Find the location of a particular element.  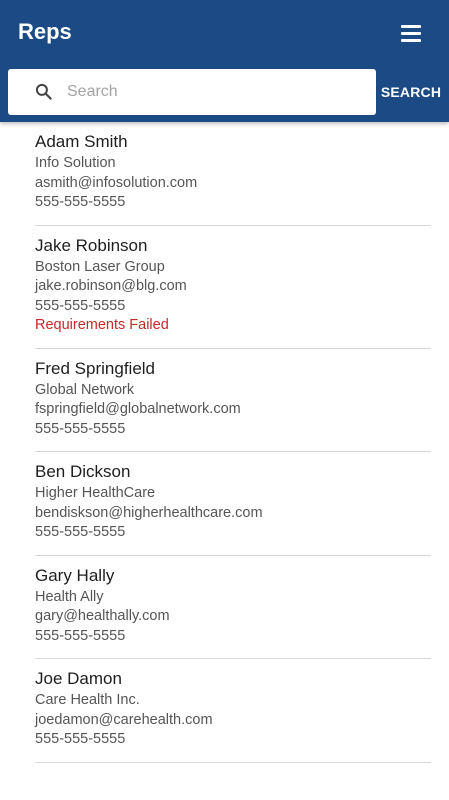

rep-company: Global Network is located at coordinates (85, 389).